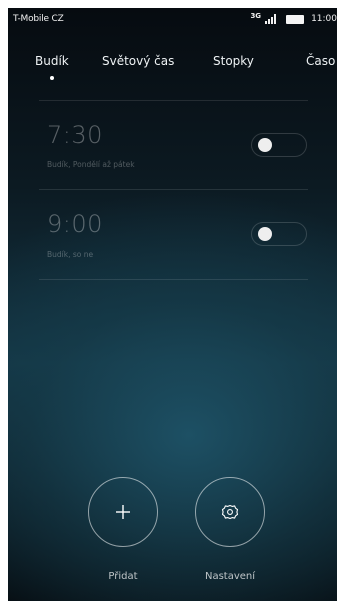 The width and height of the screenshot is (345, 609). Describe the element at coordinates (172, 19) in the screenshot. I see `status-bar: T-Mobile CZ 3G 11:00` at that location.